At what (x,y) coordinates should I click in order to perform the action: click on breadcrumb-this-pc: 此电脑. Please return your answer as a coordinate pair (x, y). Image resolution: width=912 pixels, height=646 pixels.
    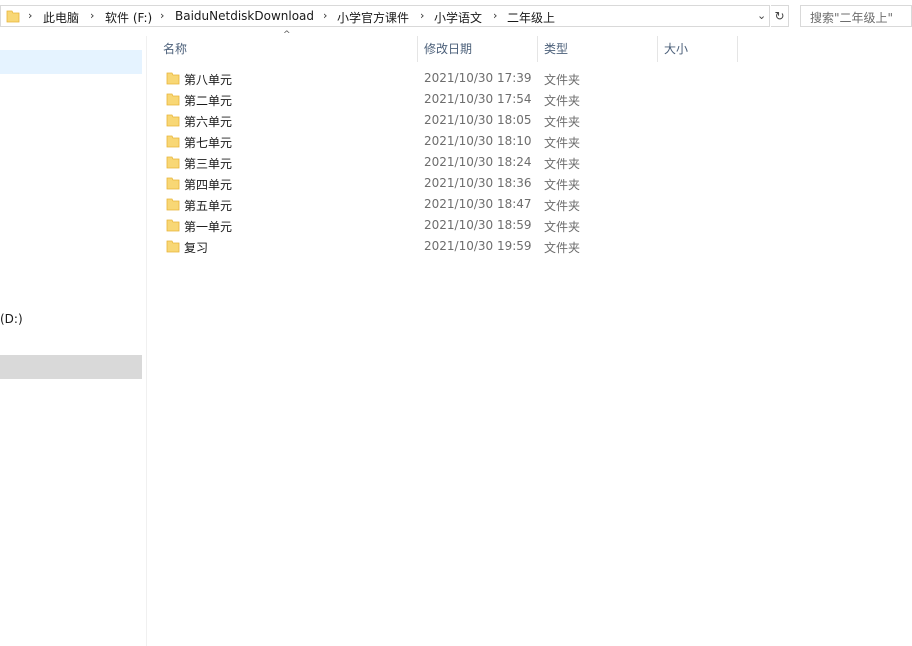
    Looking at the image, I should click on (61, 17).